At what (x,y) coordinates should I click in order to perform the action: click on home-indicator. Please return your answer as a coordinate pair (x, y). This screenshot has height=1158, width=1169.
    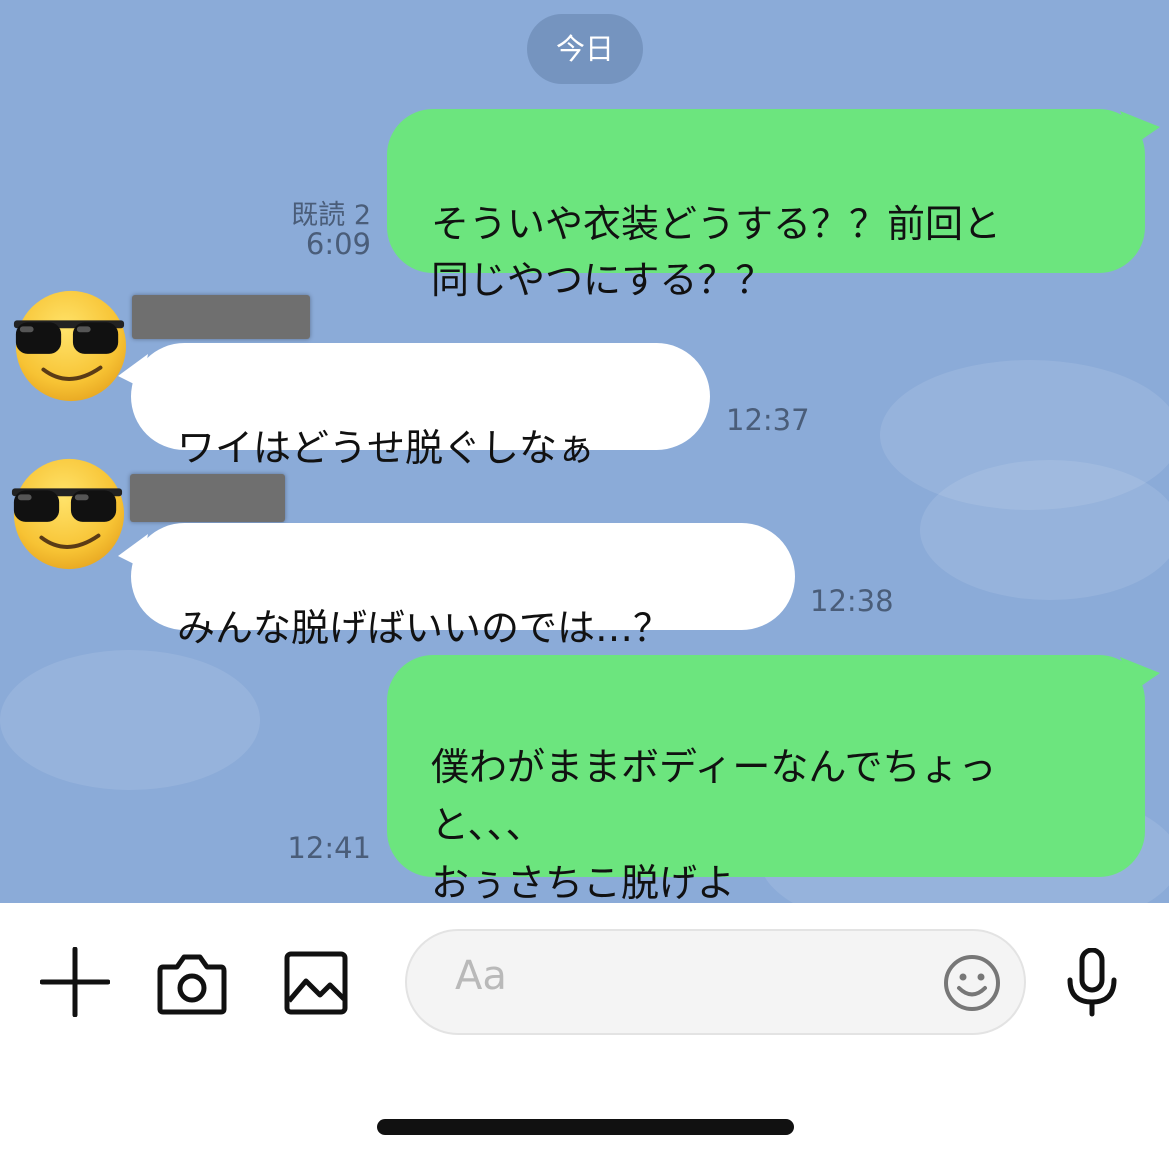
    Looking at the image, I should click on (585, 1127).